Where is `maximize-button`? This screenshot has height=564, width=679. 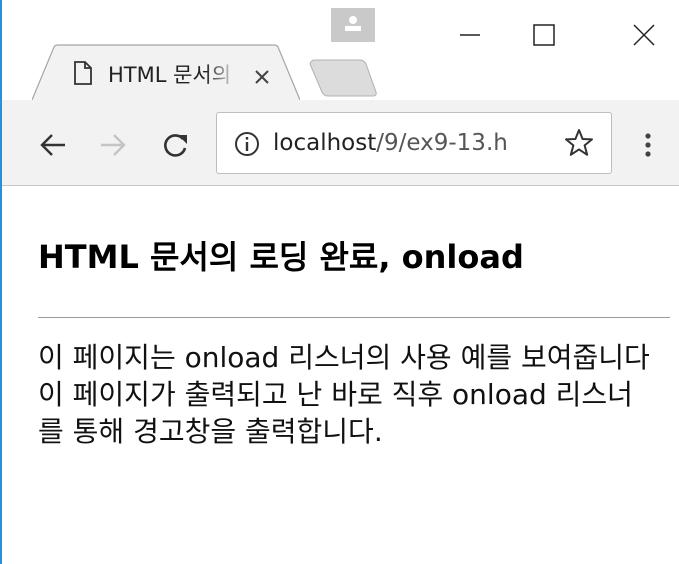
maximize-button is located at coordinates (544, 34).